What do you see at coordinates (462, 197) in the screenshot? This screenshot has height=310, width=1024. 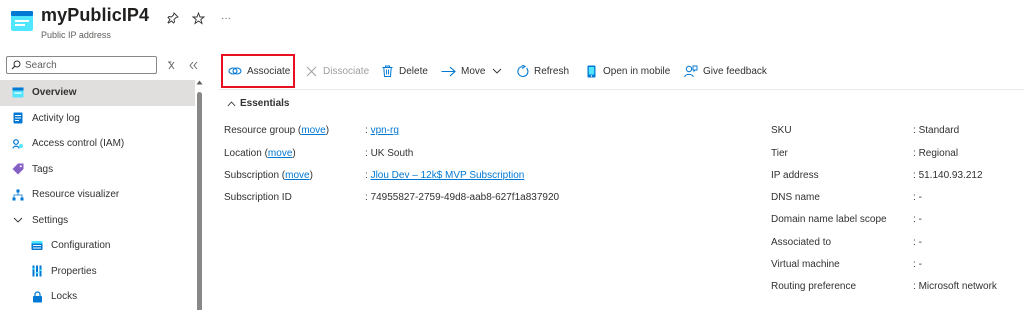 I see `subscription-id-value: : 74955827-2759-49d8-aab8-627f1a837920` at bounding box center [462, 197].